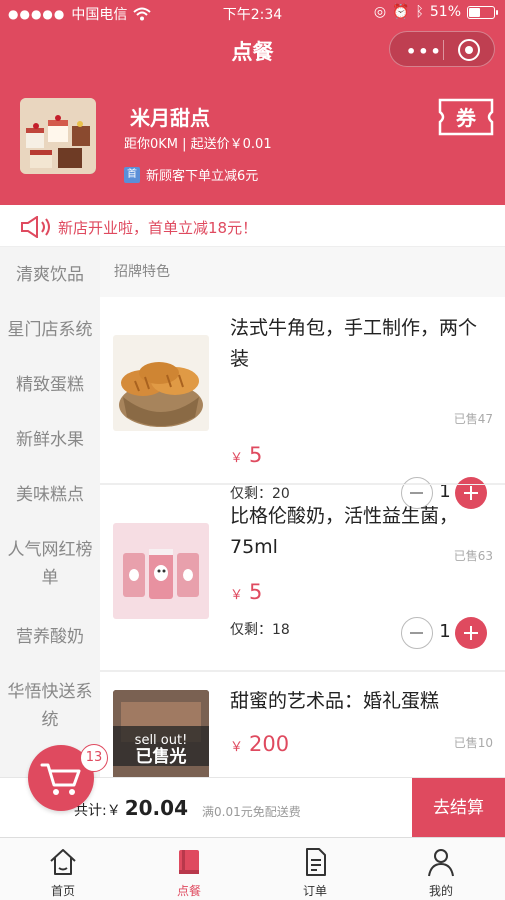 The height and width of the screenshot is (900, 505). Describe the element at coordinates (202, 176) in the screenshot. I see `promo-text: 新顾客下单立减6元` at that location.